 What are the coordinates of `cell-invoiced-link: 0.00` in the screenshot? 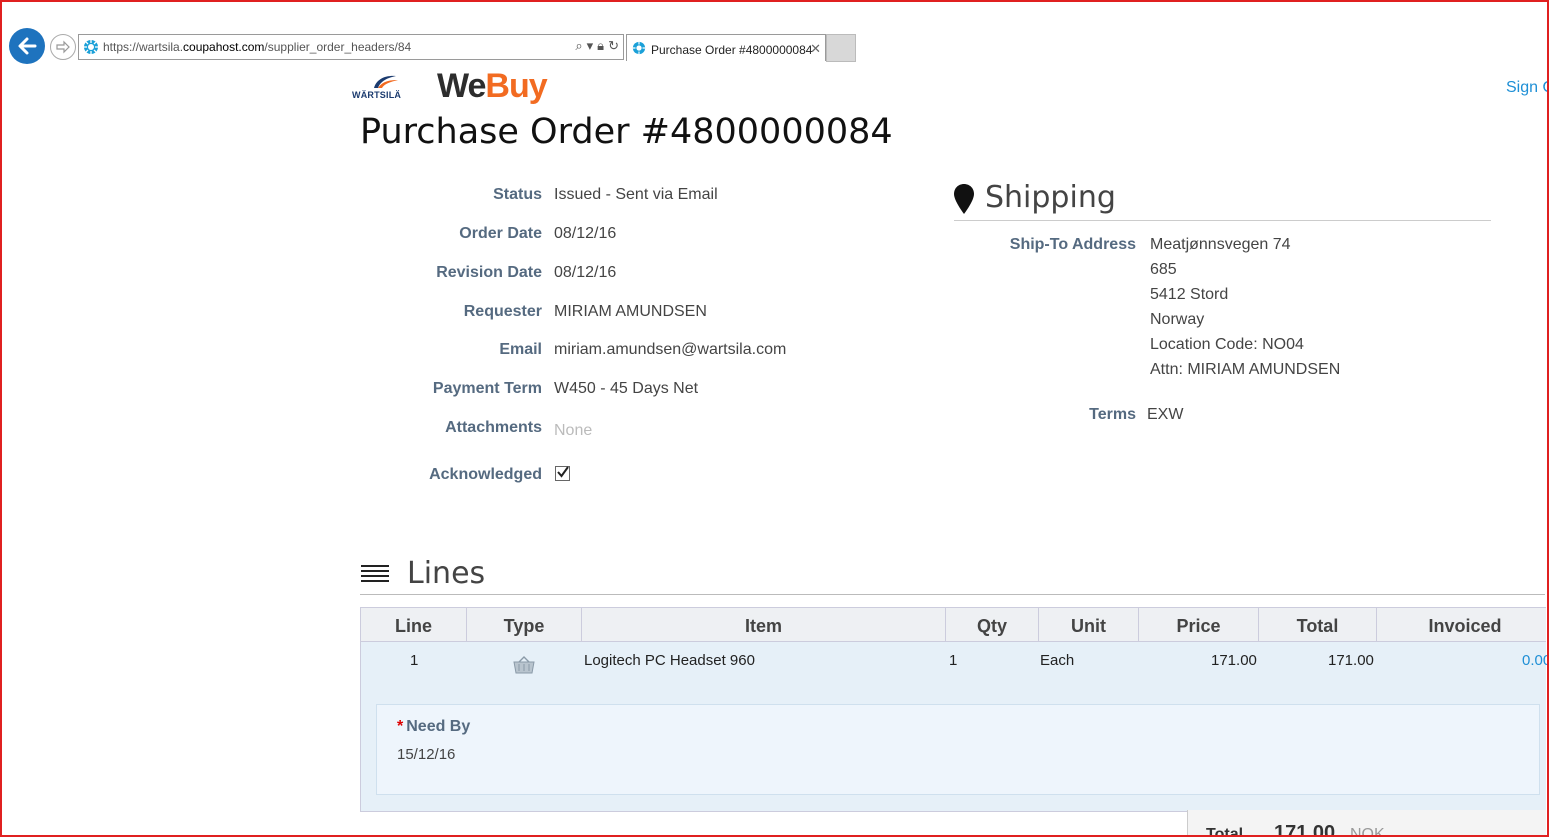 It's located at (1535, 660).